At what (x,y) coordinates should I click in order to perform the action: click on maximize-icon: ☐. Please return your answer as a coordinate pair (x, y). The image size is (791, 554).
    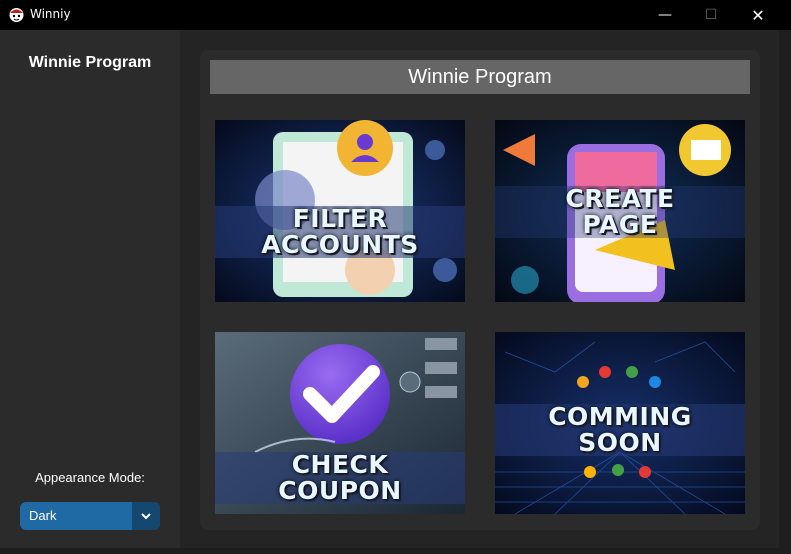
    Looking at the image, I should click on (711, 15).